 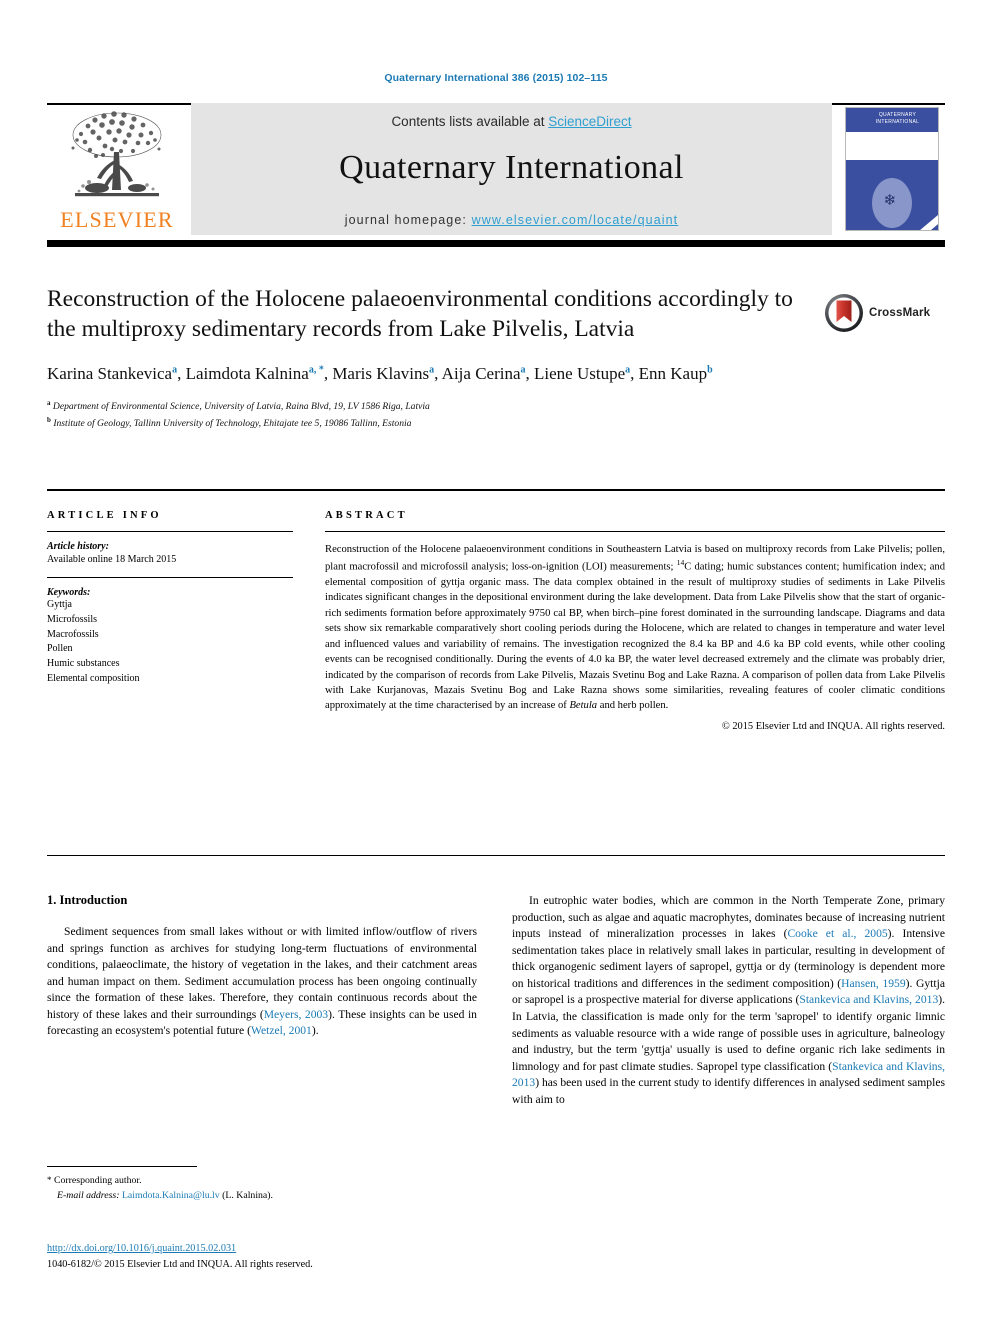 What do you see at coordinates (116, 154) in the screenshot?
I see `elsevier-tree-icon` at bounding box center [116, 154].